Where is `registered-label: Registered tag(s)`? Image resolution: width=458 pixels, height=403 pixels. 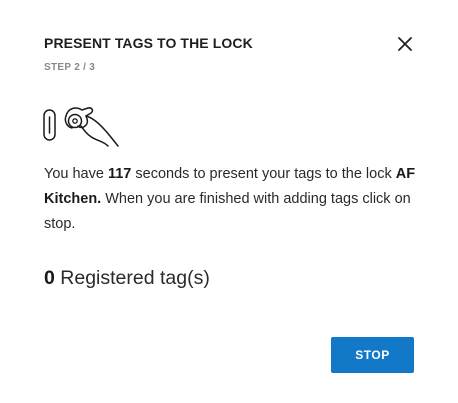
registered-label: Registered tag(s) is located at coordinates (132, 278).